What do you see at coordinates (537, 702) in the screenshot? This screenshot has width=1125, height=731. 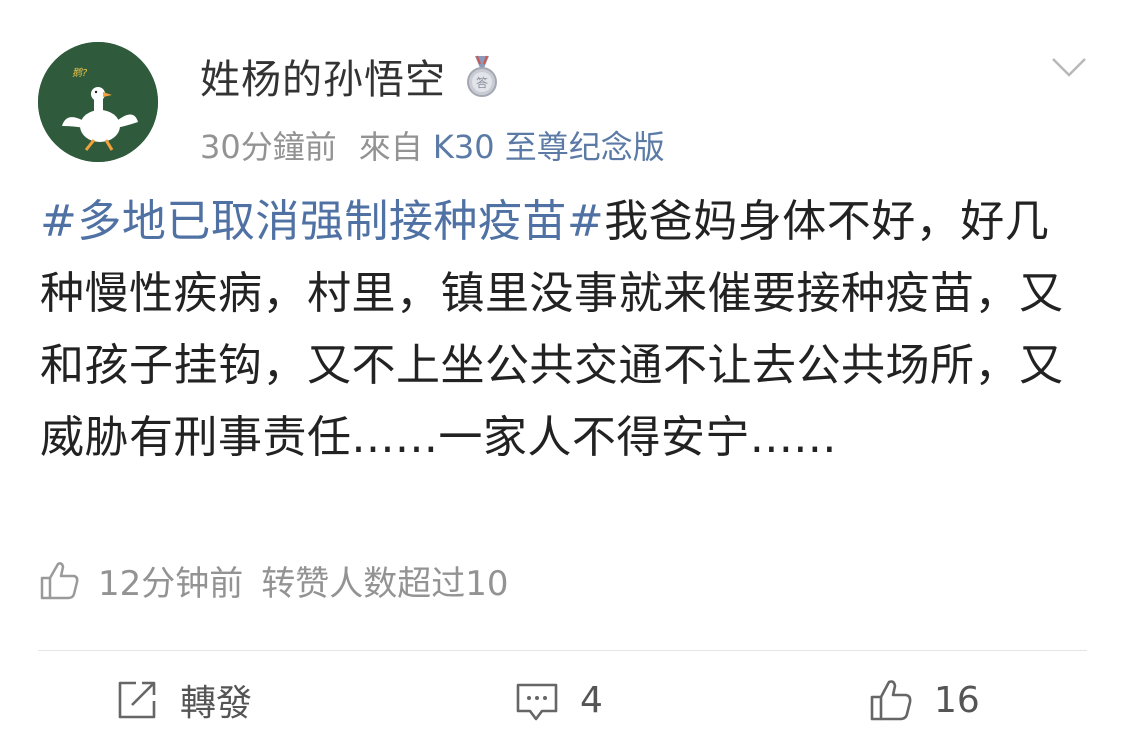 I see `comment-icon` at bounding box center [537, 702].